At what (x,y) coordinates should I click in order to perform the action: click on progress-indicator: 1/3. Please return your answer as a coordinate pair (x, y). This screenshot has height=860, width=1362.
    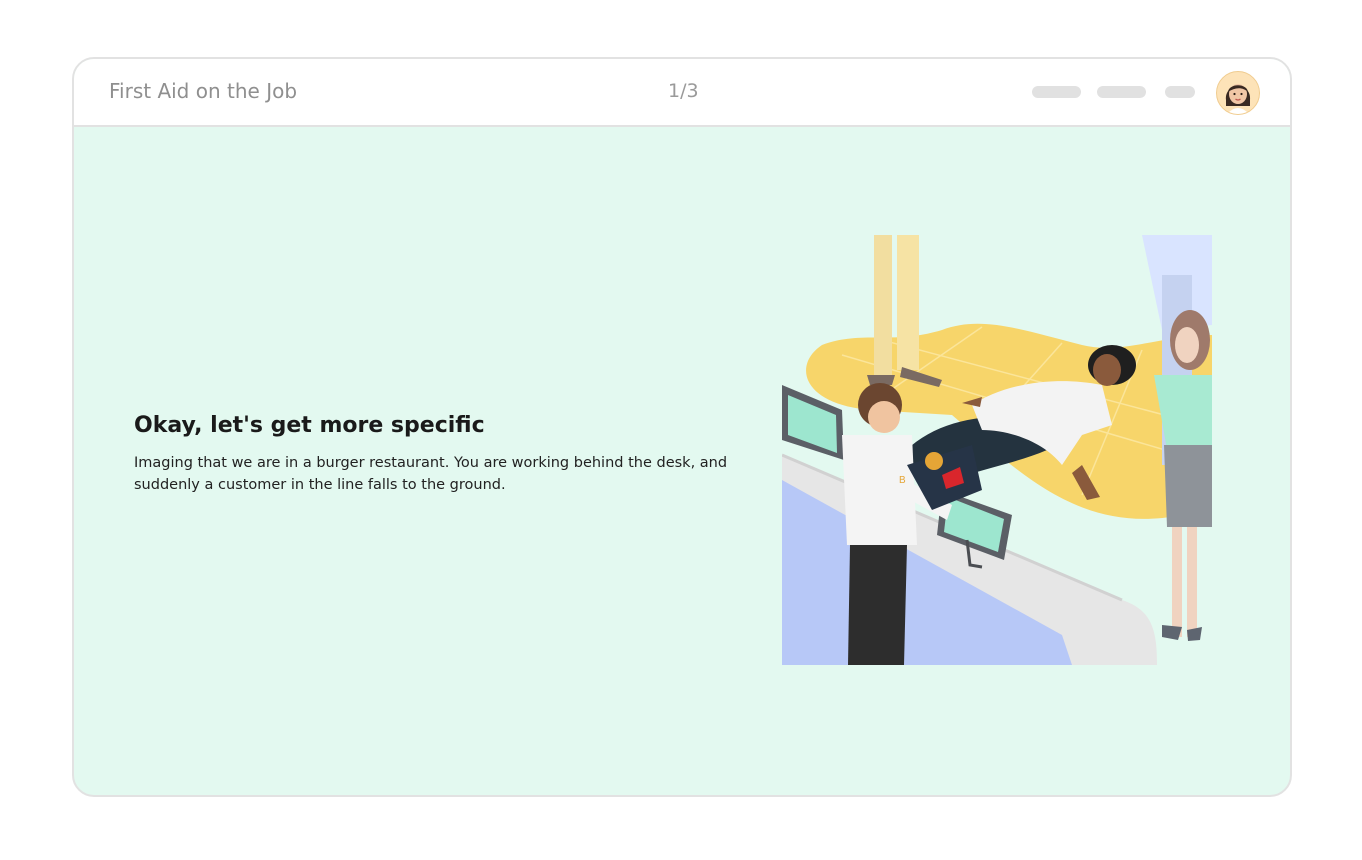
    Looking at the image, I should click on (683, 91).